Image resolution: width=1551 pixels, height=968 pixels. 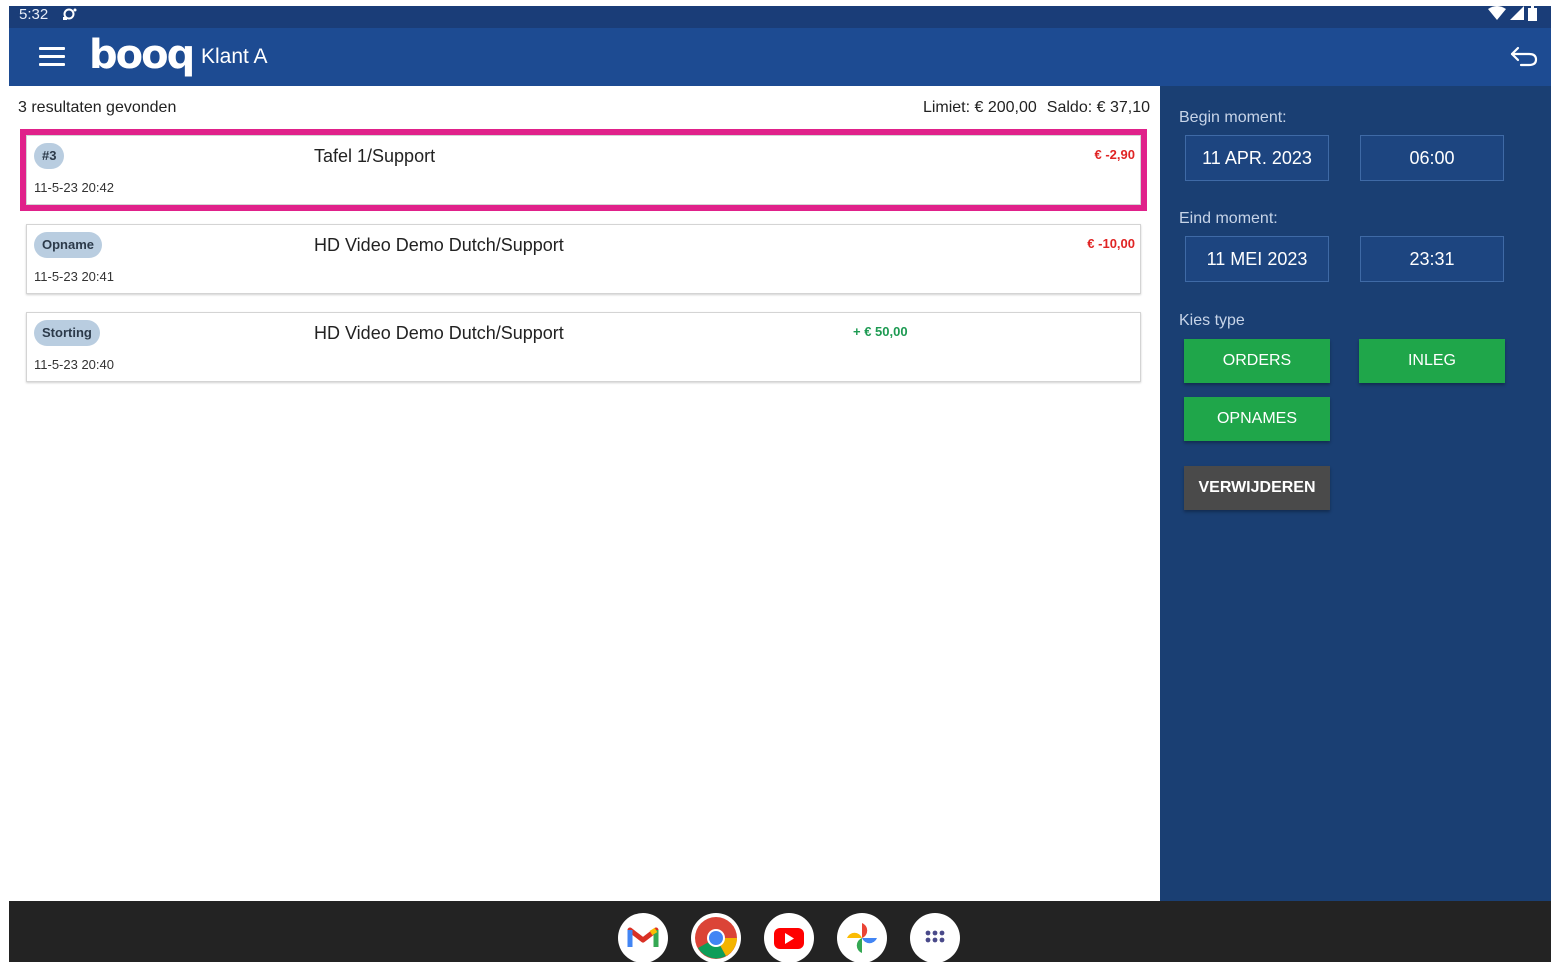 I want to click on booq-logo: booq, so click(x=142, y=55).